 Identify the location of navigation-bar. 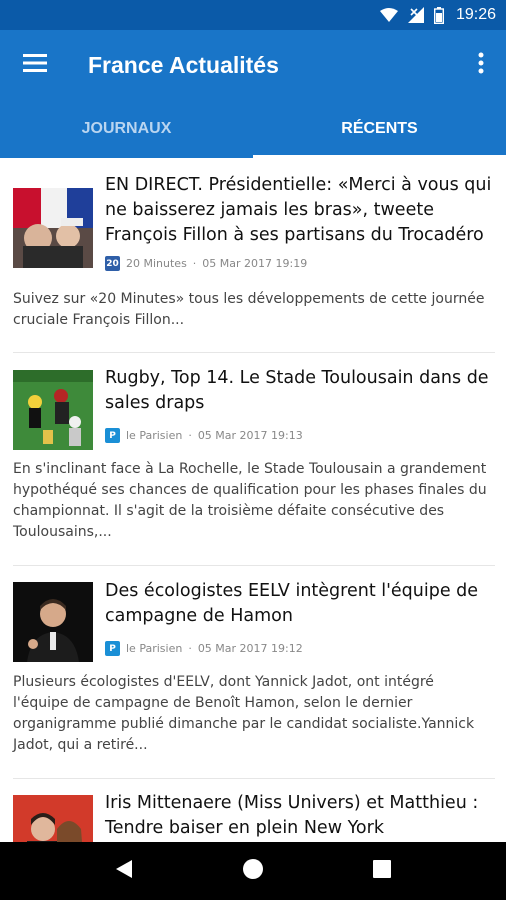
(253, 871).